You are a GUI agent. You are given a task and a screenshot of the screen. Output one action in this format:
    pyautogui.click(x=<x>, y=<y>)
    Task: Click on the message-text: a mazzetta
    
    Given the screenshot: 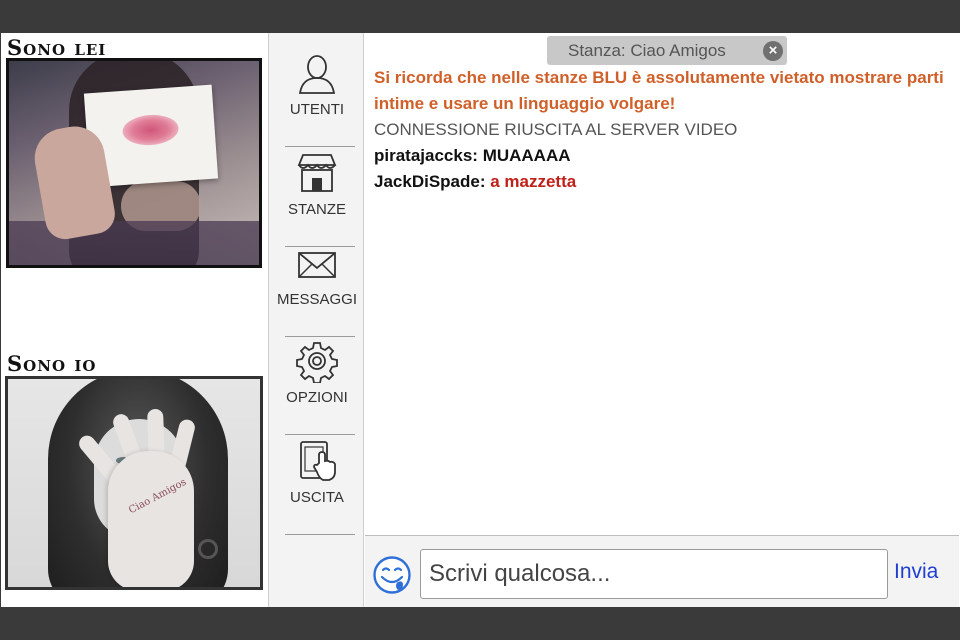 What is the action you would take?
    pyautogui.click(x=533, y=181)
    